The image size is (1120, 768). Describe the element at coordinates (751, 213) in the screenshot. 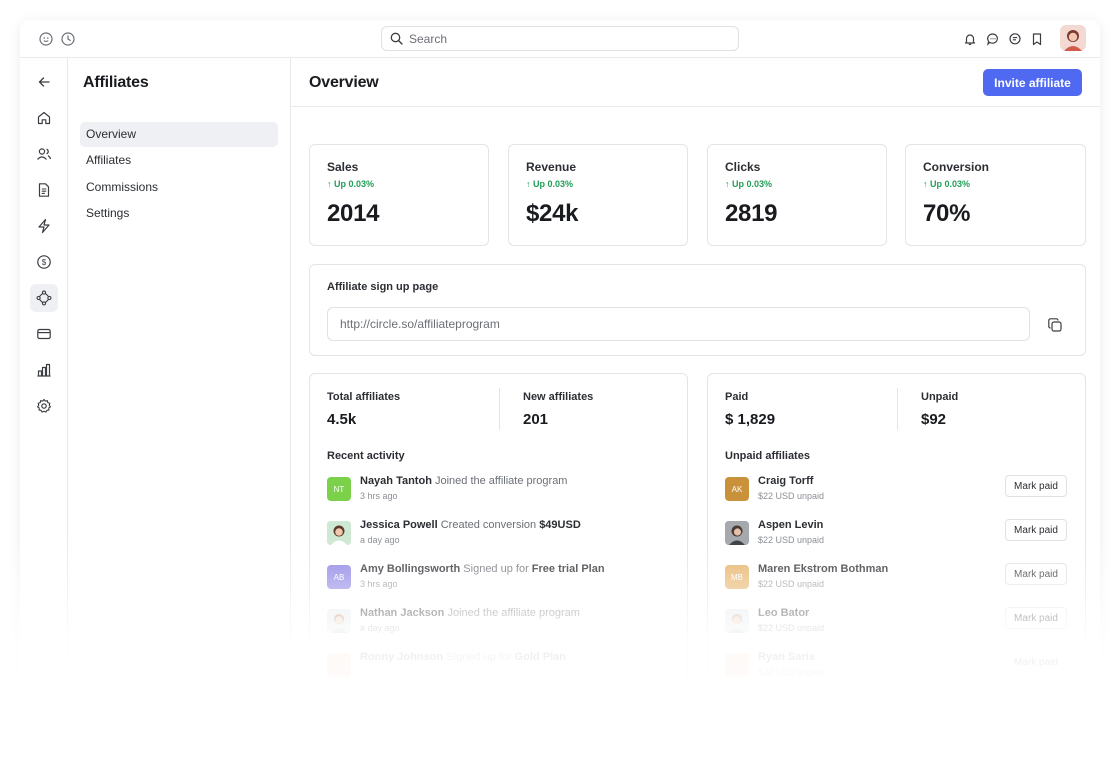

I see `stat-value: 2819` at that location.